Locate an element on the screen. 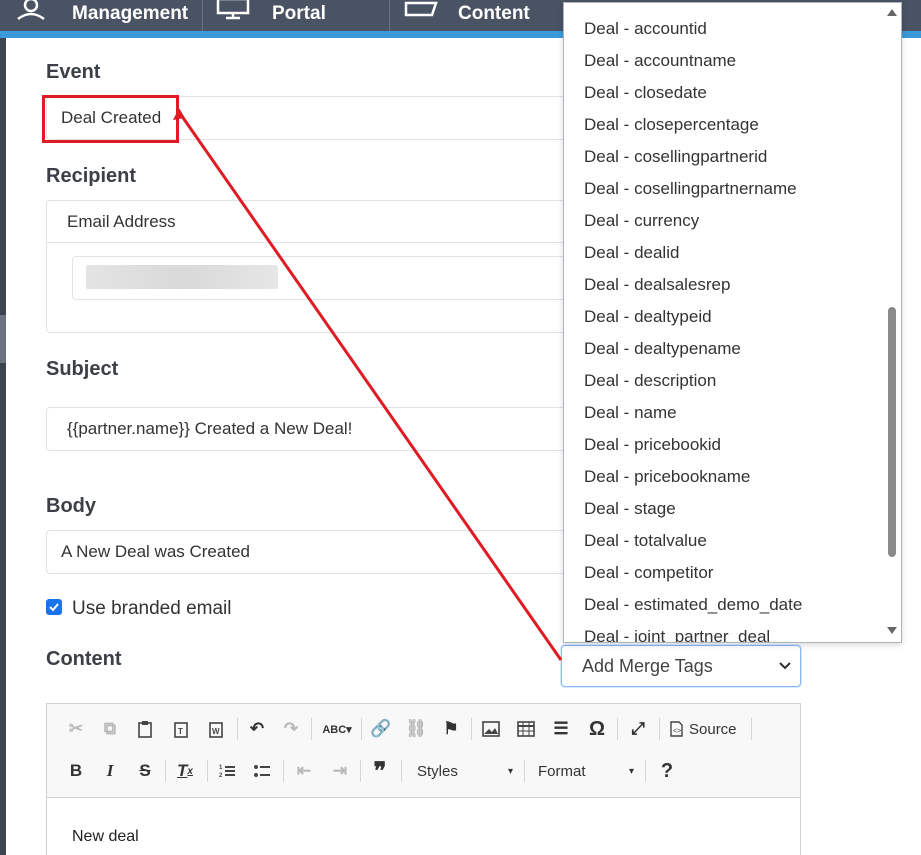  subject-input: {{partner.name}} Created a New Deal! is located at coordinates (326, 429).